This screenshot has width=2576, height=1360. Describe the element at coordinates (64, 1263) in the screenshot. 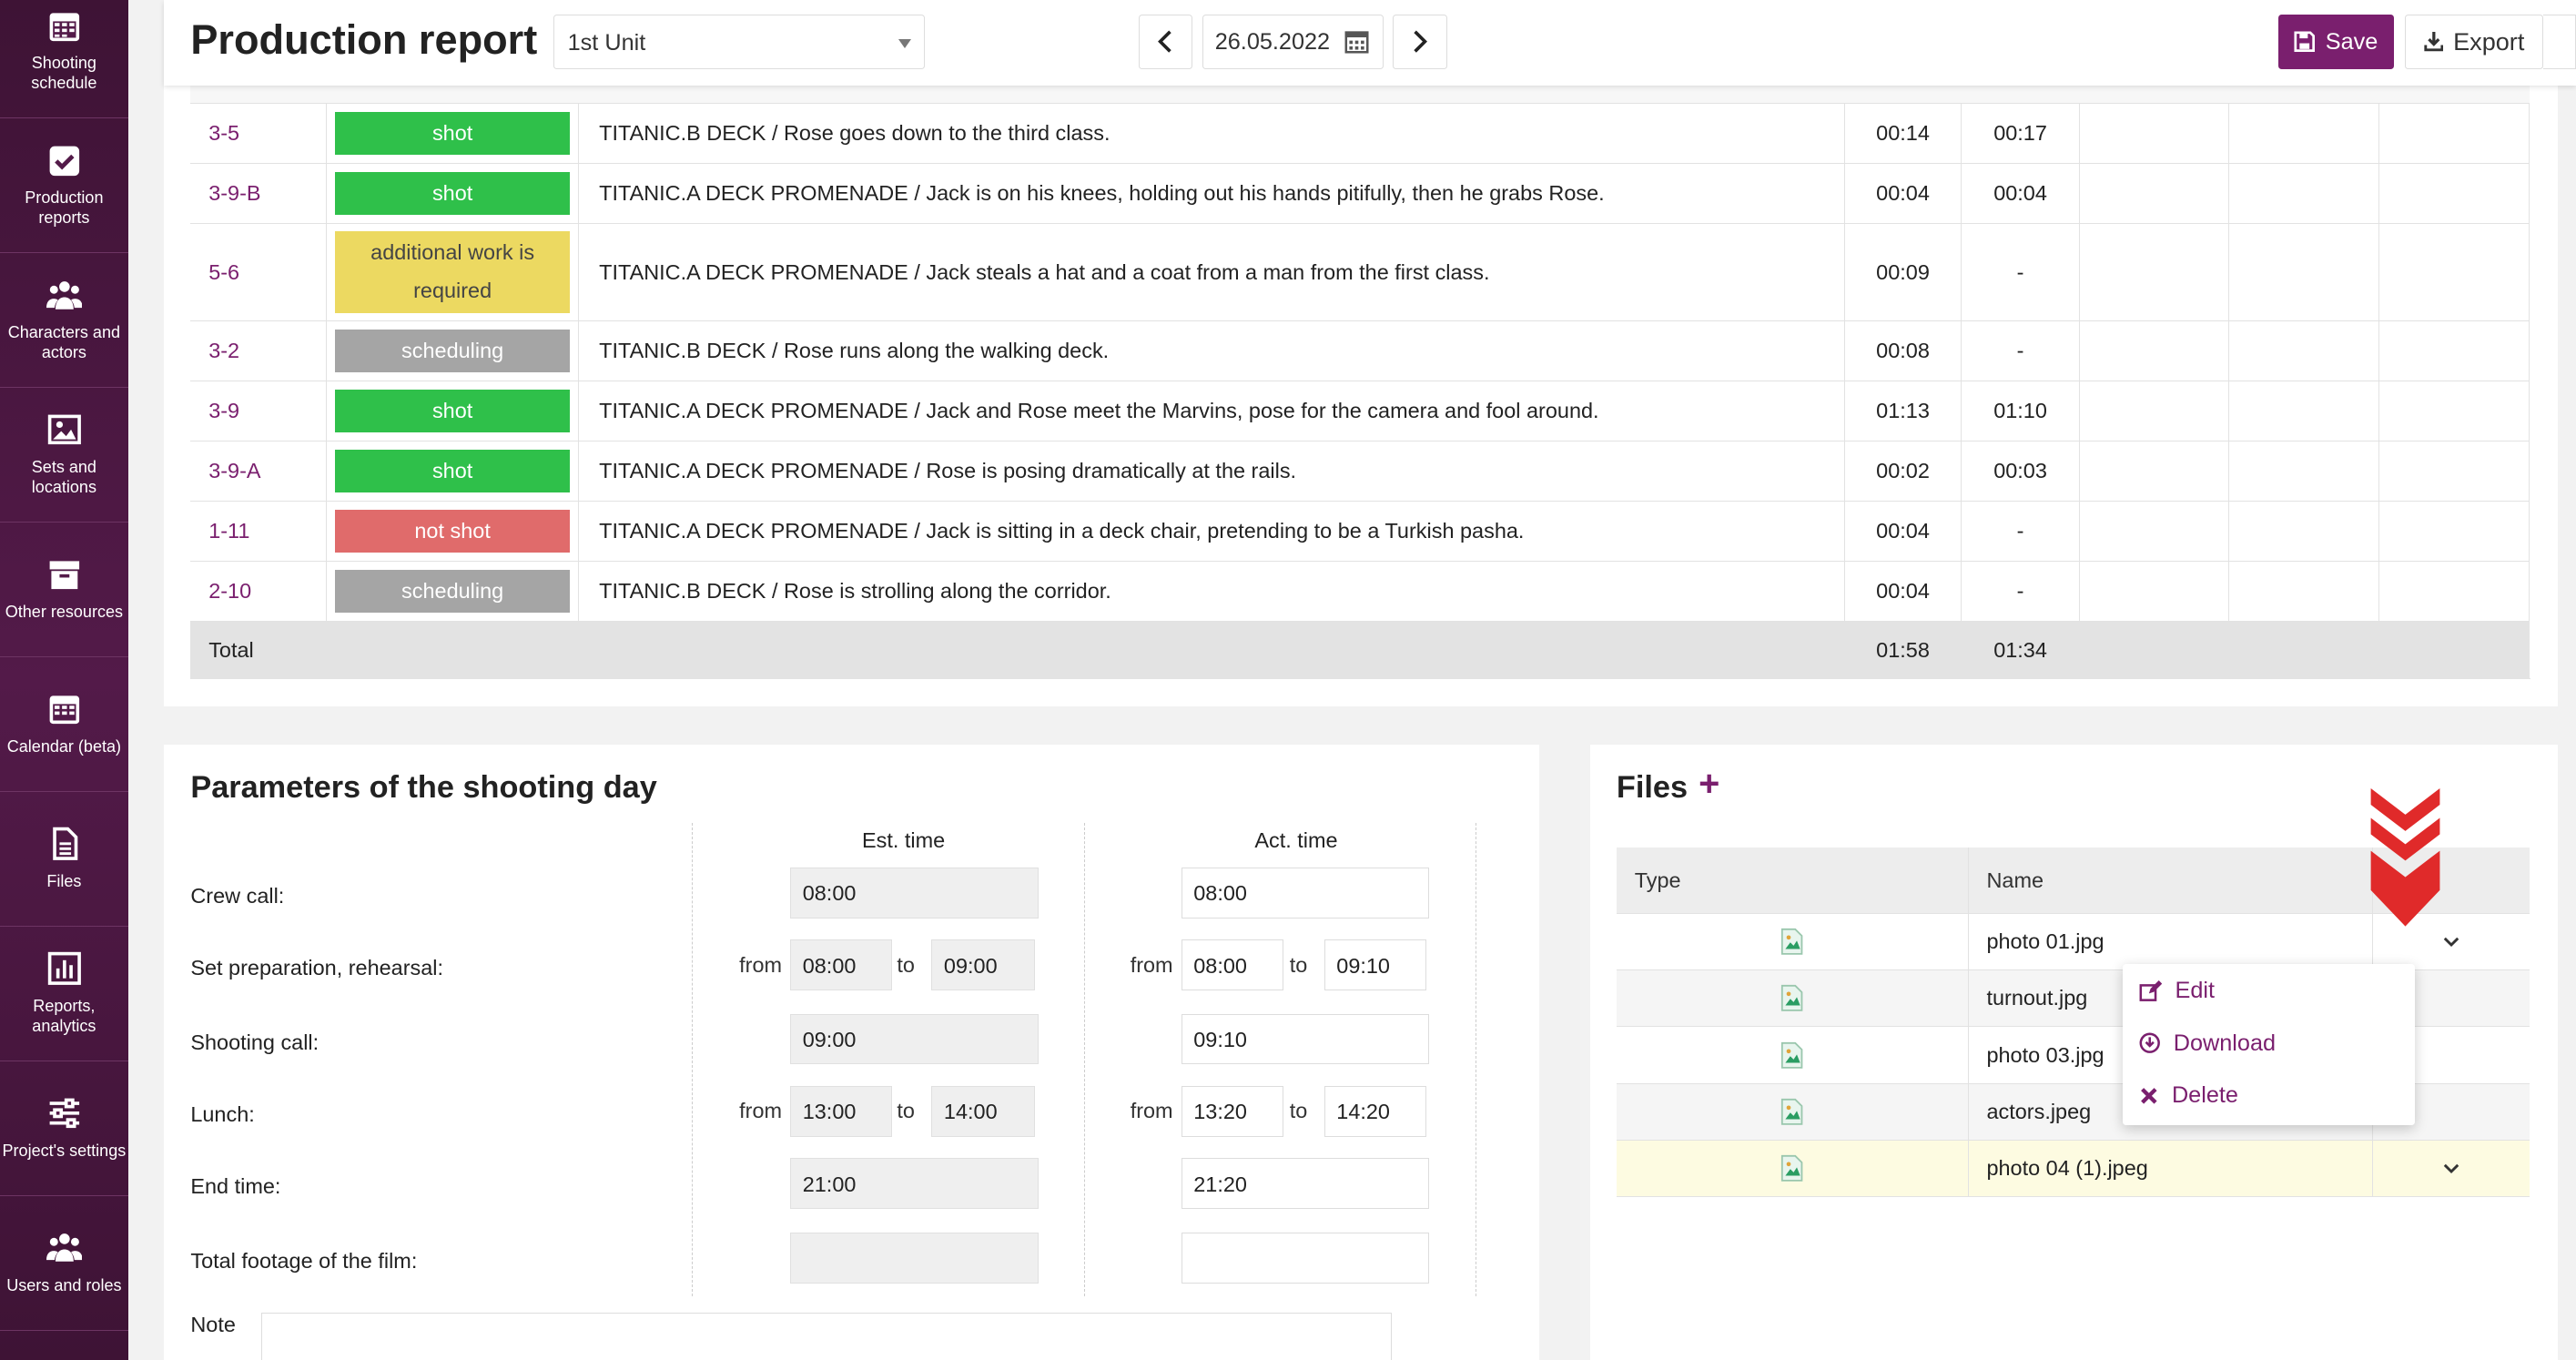

I see `sidebar-item-users-roles: Users and roles` at that location.